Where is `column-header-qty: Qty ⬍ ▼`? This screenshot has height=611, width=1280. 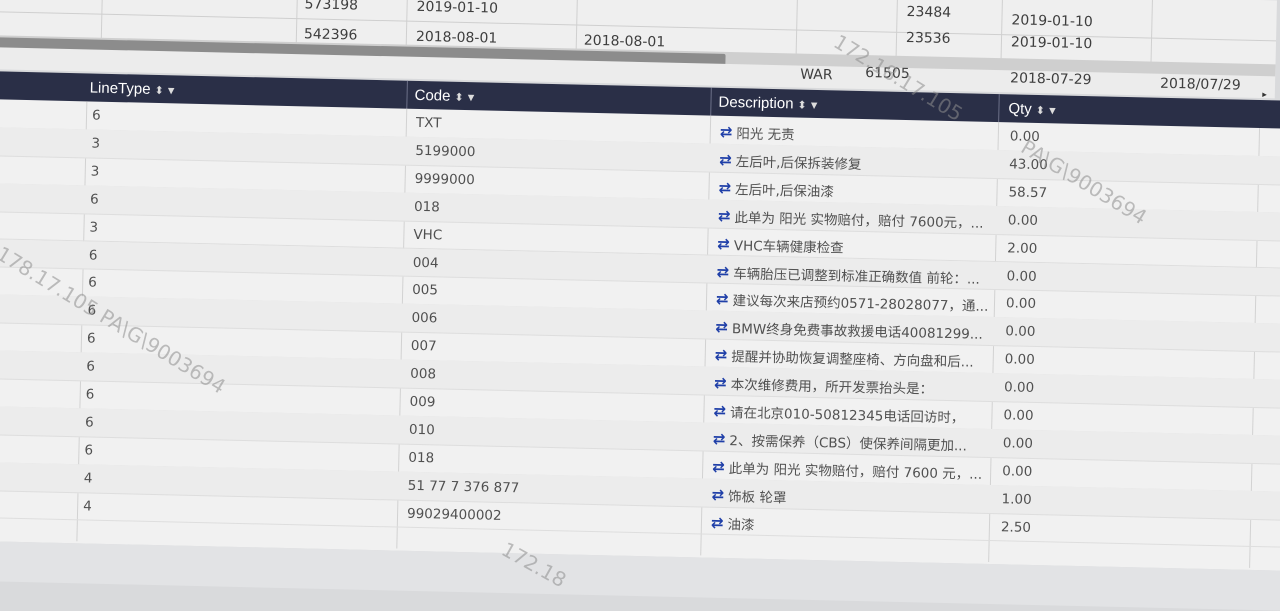 column-header-qty: Qty ⬍ ▼ is located at coordinates (1033, 109).